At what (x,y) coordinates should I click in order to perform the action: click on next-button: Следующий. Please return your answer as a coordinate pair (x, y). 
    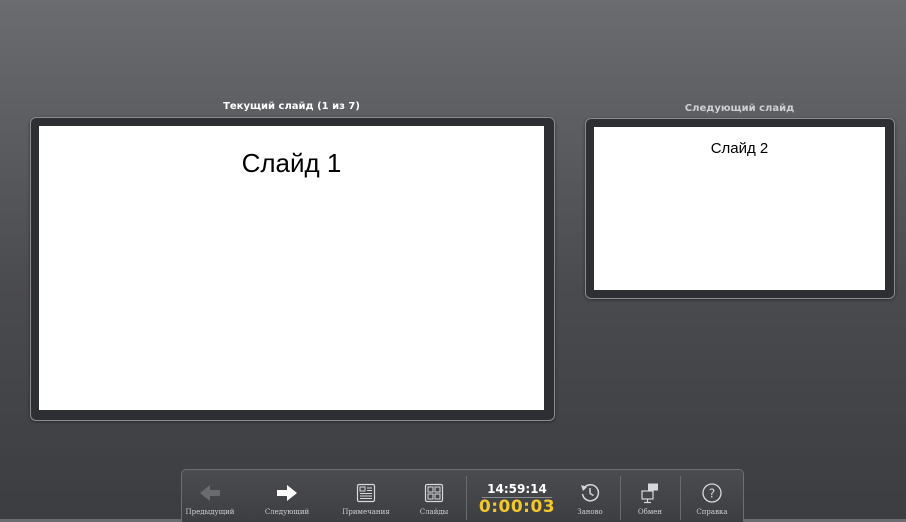
    Looking at the image, I should click on (287, 495).